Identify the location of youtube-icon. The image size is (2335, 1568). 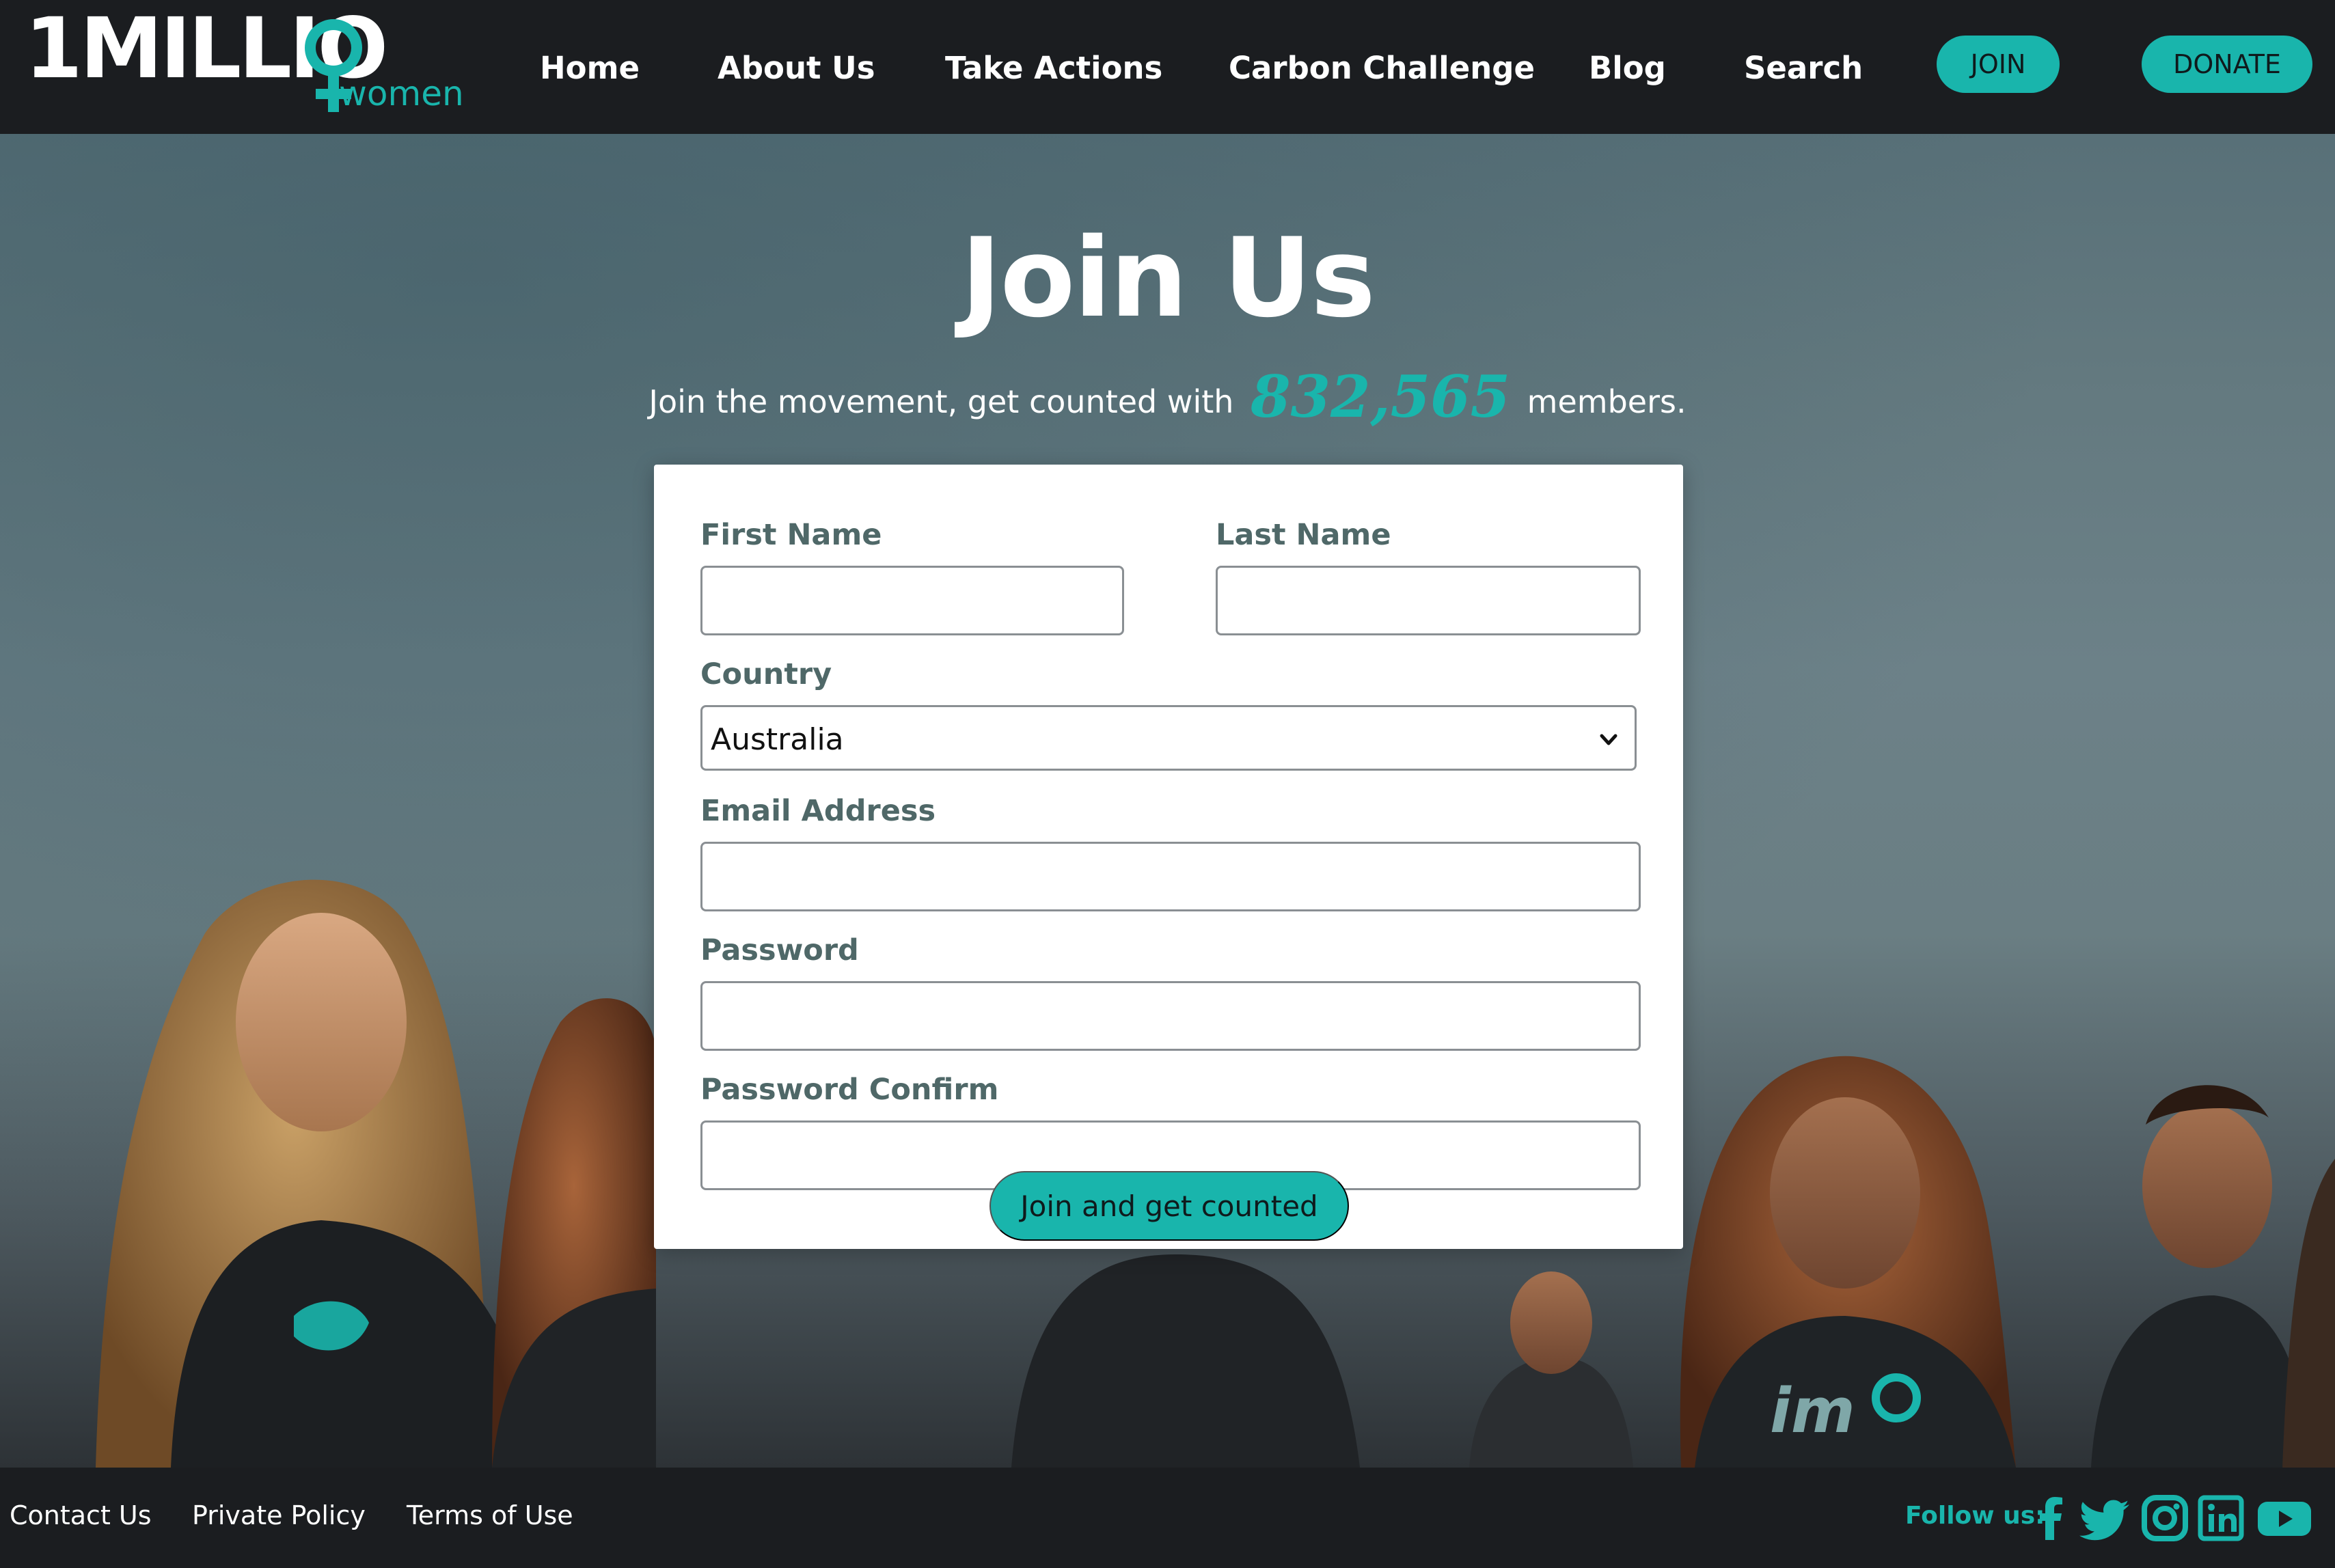
(2284, 1518).